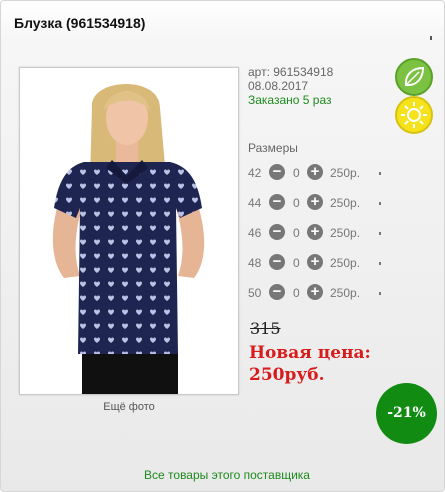 The image size is (445, 492). I want to click on old-price: 315, so click(265, 328).